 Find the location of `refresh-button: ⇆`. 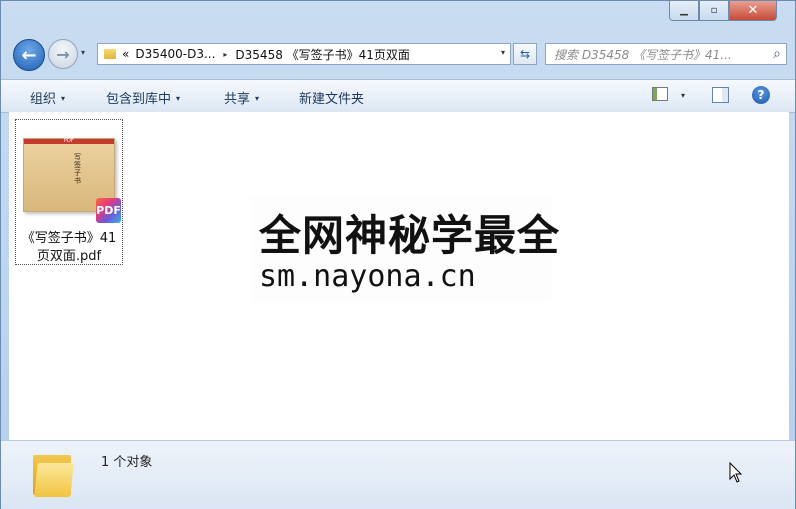

refresh-button: ⇆ is located at coordinates (525, 54).